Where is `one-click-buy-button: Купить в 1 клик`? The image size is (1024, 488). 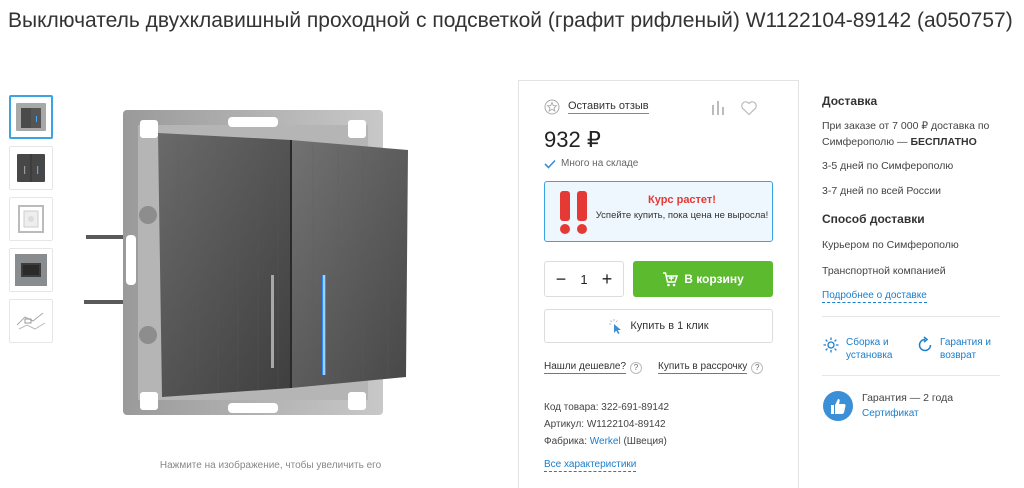
one-click-buy-button: Купить в 1 клик is located at coordinates (658, 326).